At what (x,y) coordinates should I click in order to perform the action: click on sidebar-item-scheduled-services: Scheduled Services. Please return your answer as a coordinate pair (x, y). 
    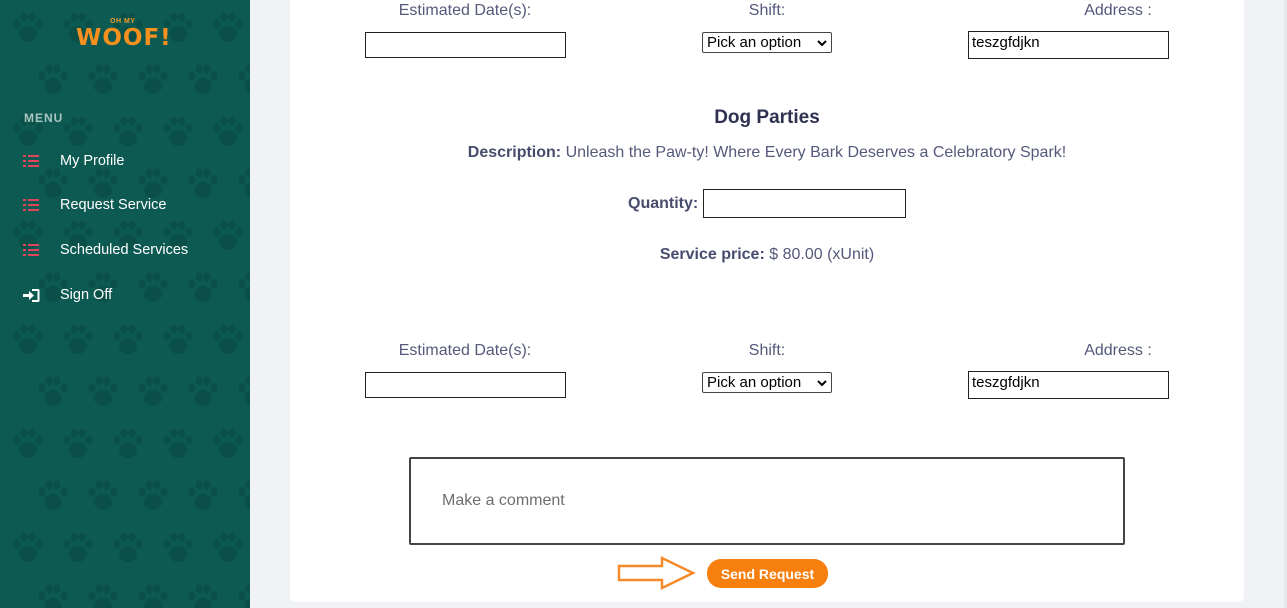
    Looking at the image, I should click on (127, 250).